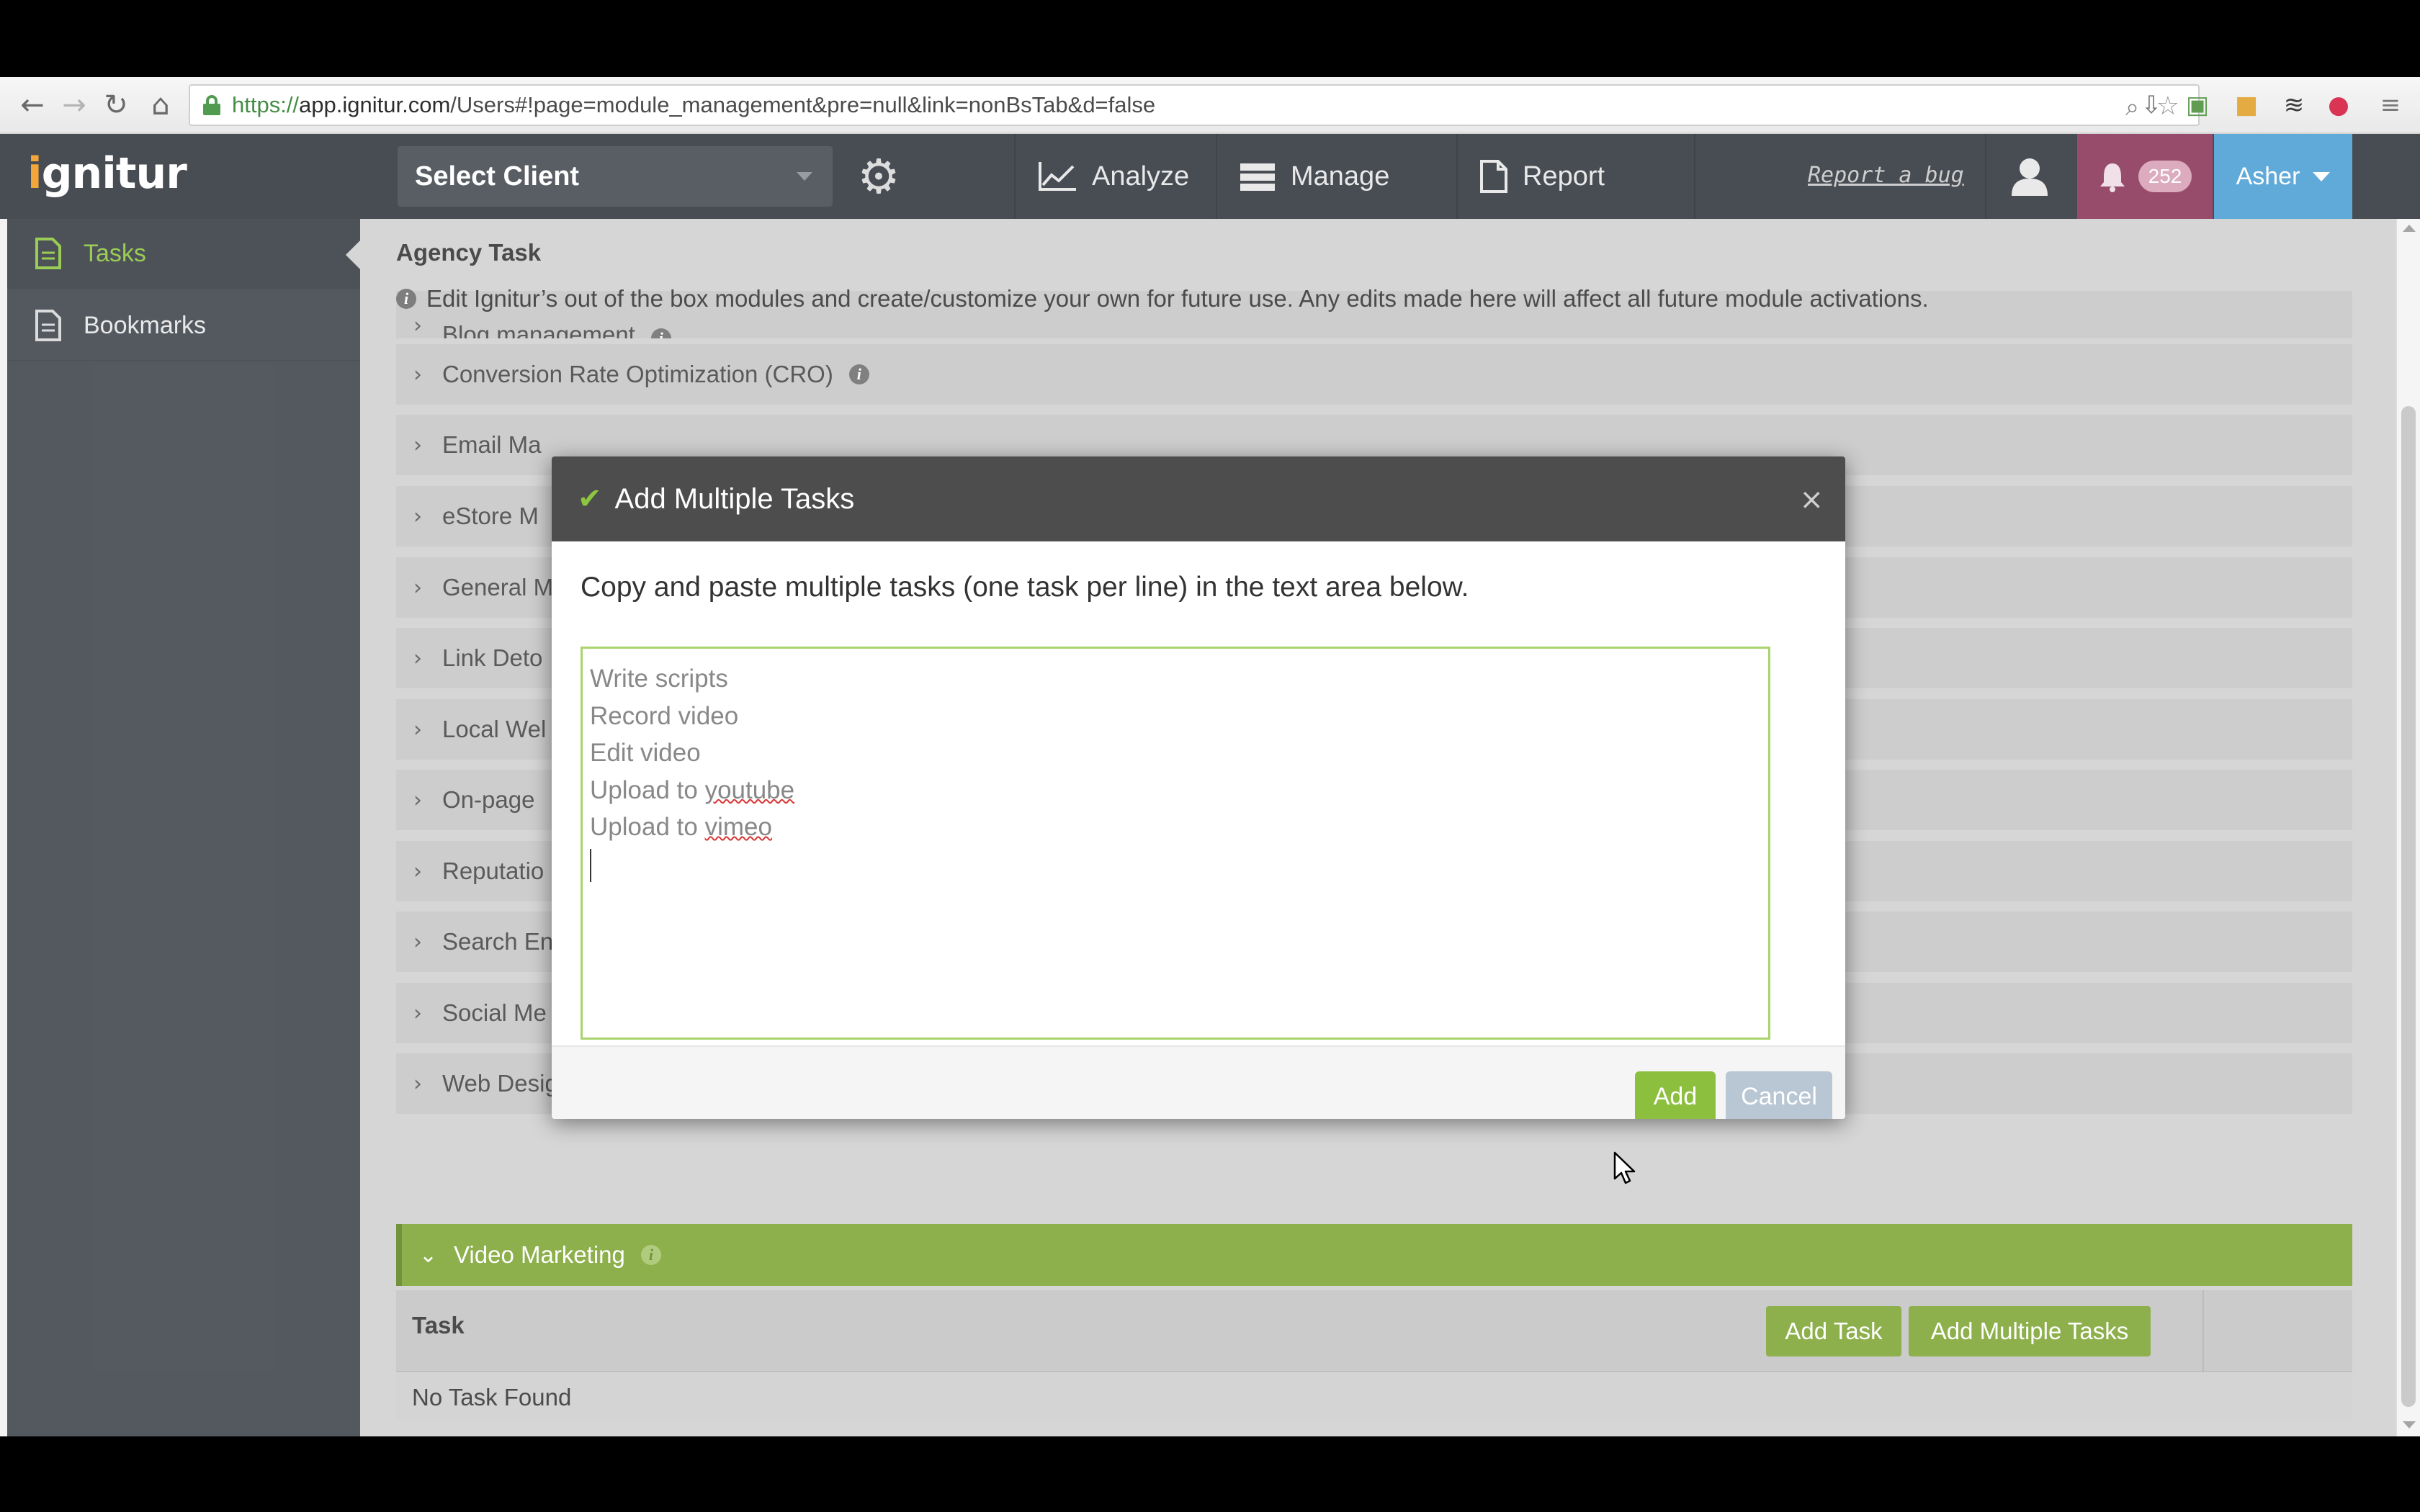 The image size is (2420, 1512). I want to click on add-button: Add, so click(1675, 1095).